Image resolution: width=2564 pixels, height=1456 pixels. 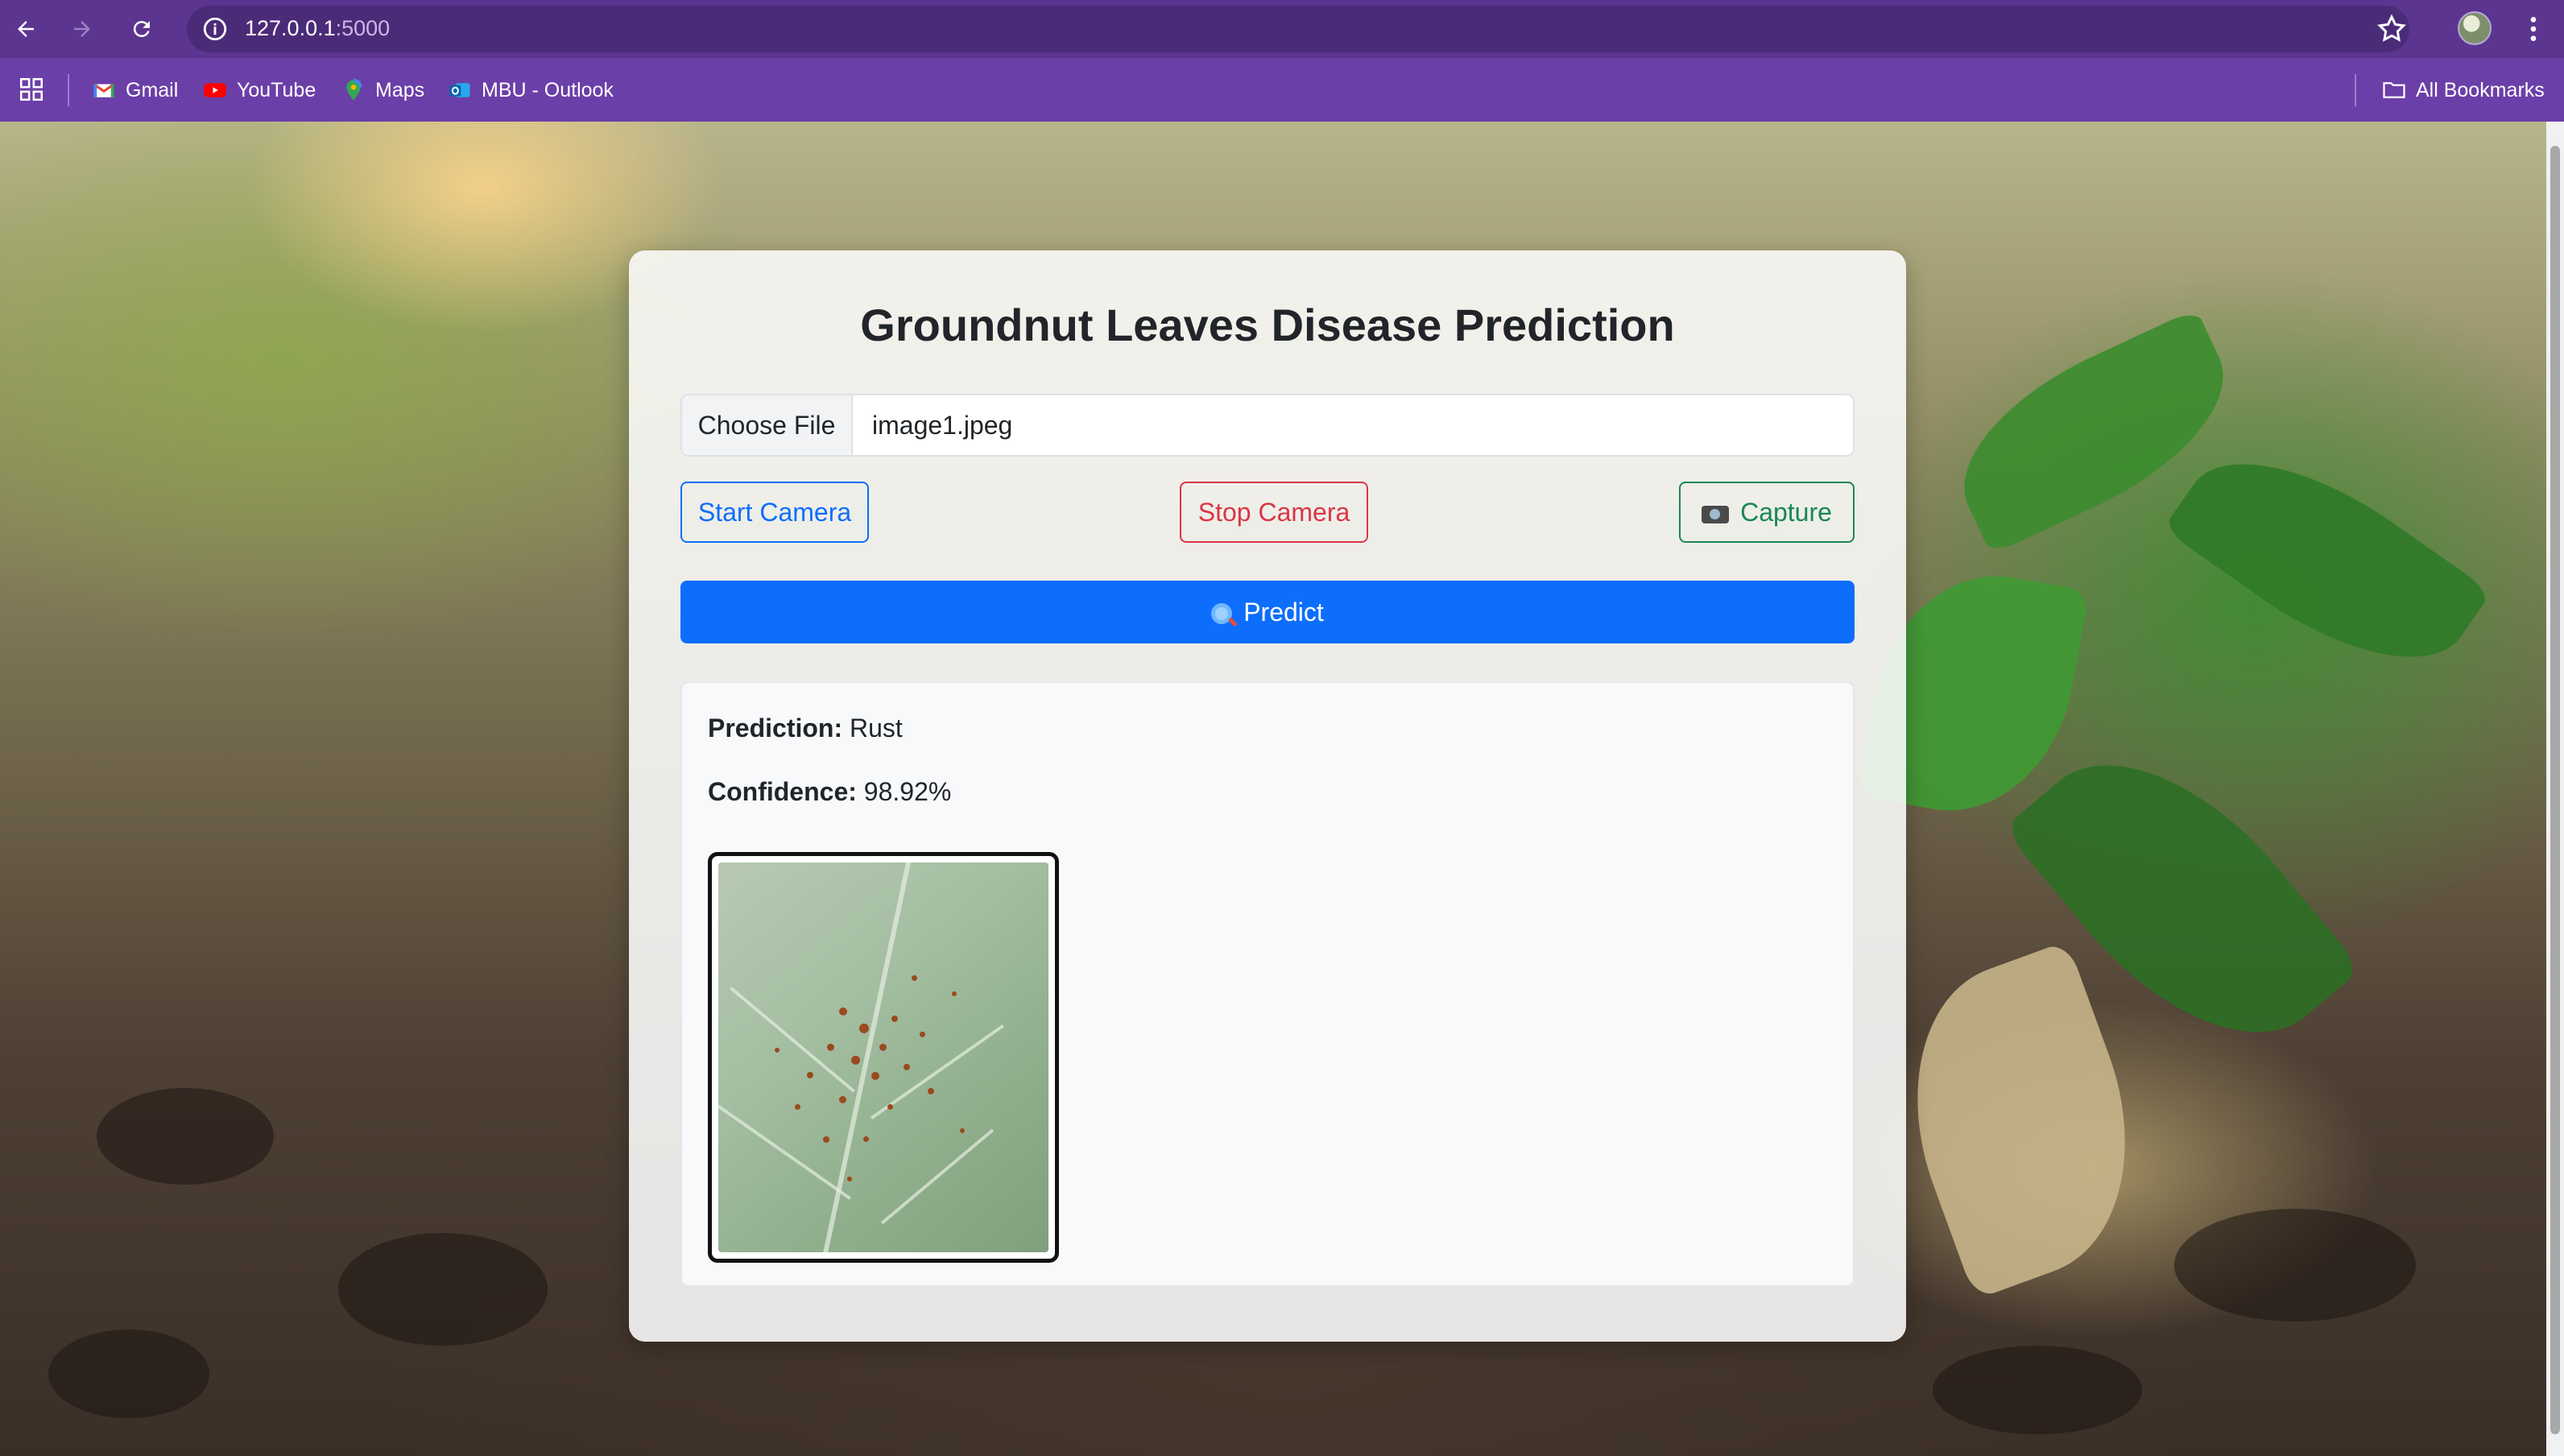 I want to click on bookmark-outlook: MBU - Outlook, so click(x=531, y=90).